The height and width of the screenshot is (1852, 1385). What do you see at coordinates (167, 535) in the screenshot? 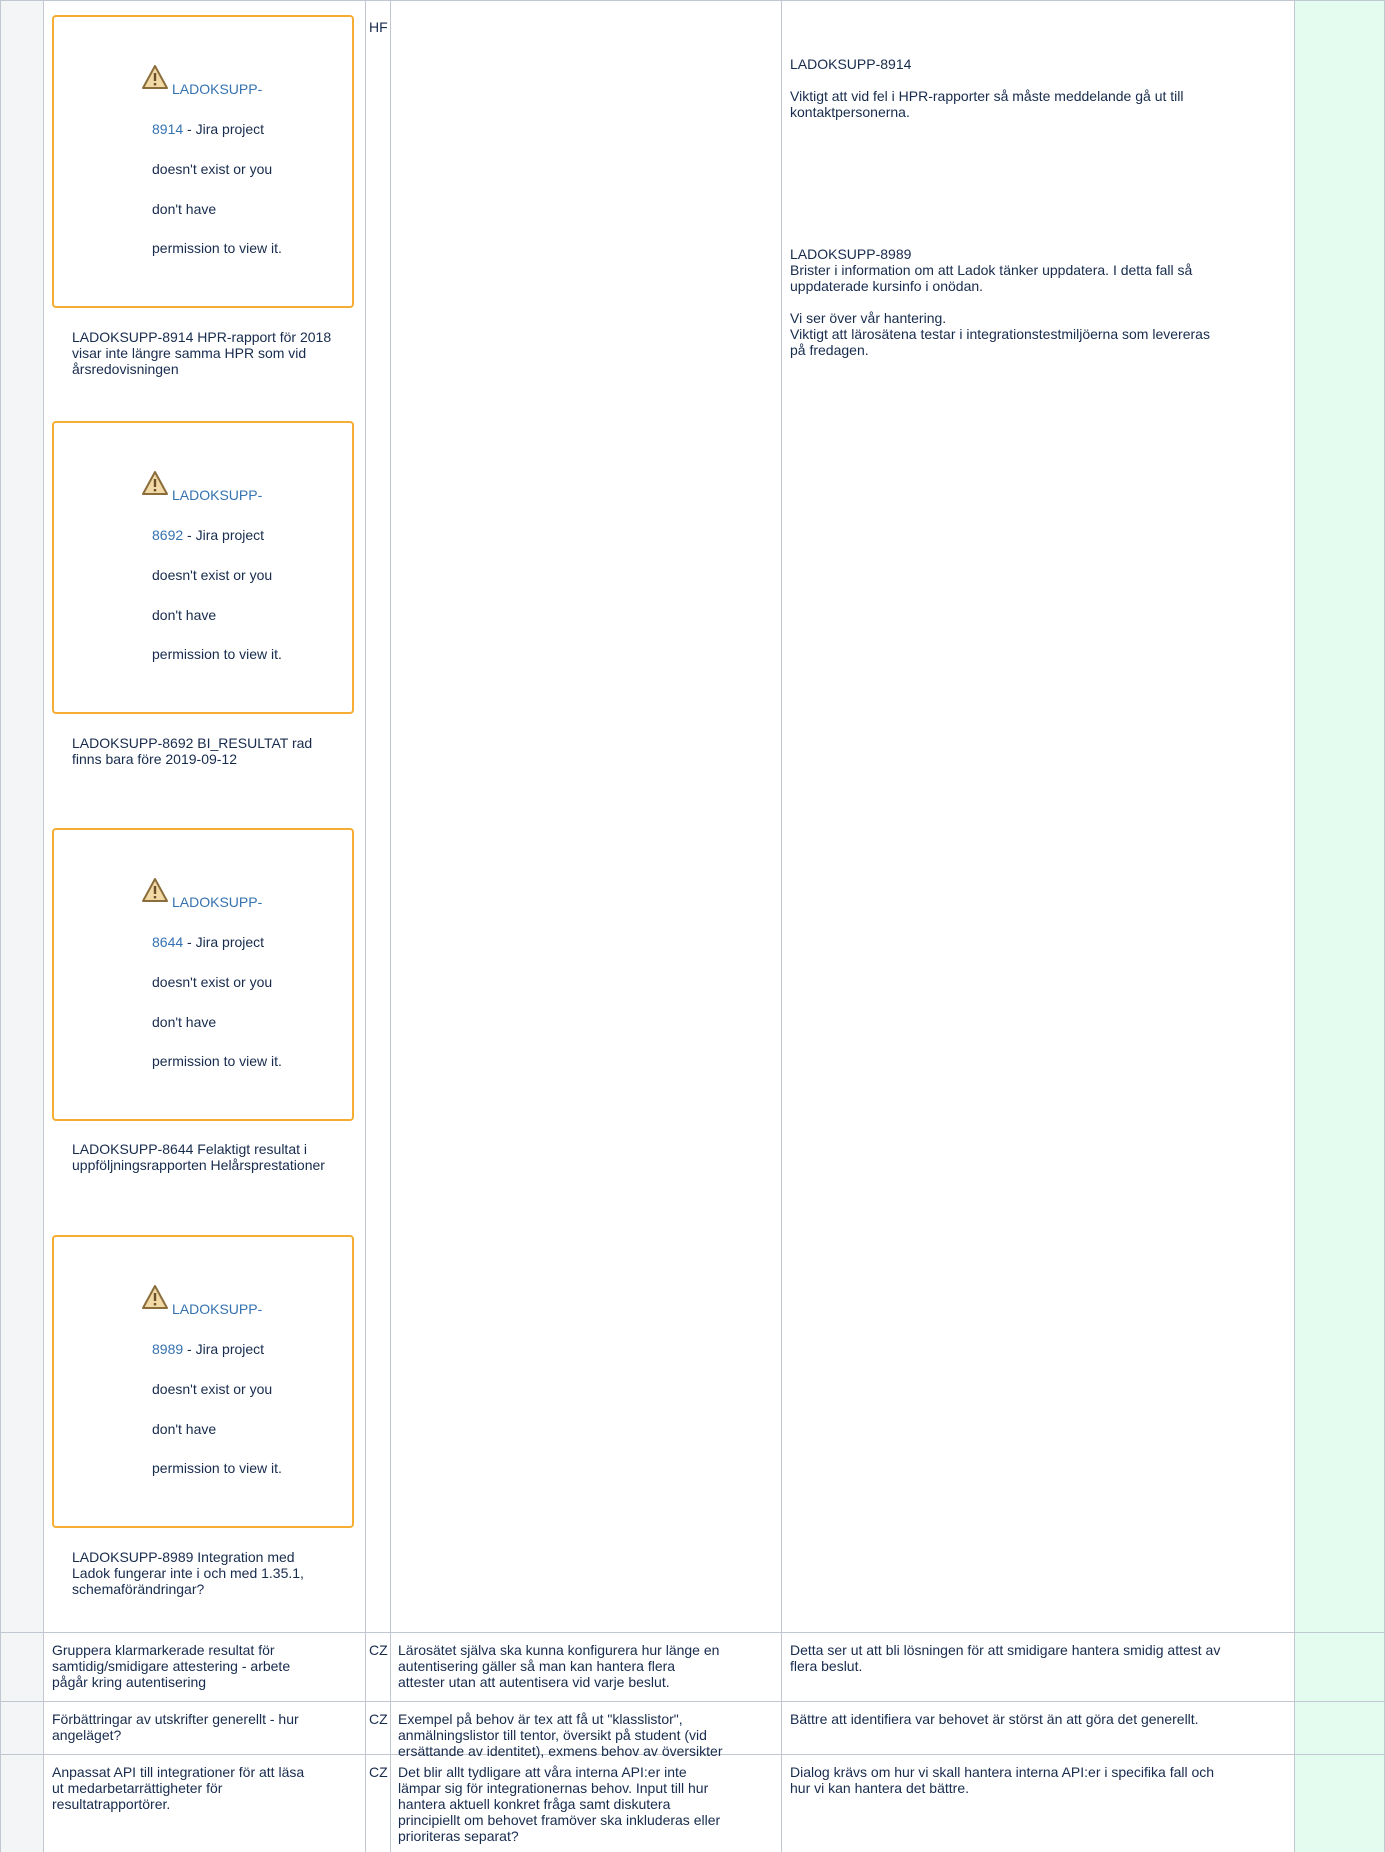
I see `jira-issue-link: 8692` at bounding box center [167, 535].